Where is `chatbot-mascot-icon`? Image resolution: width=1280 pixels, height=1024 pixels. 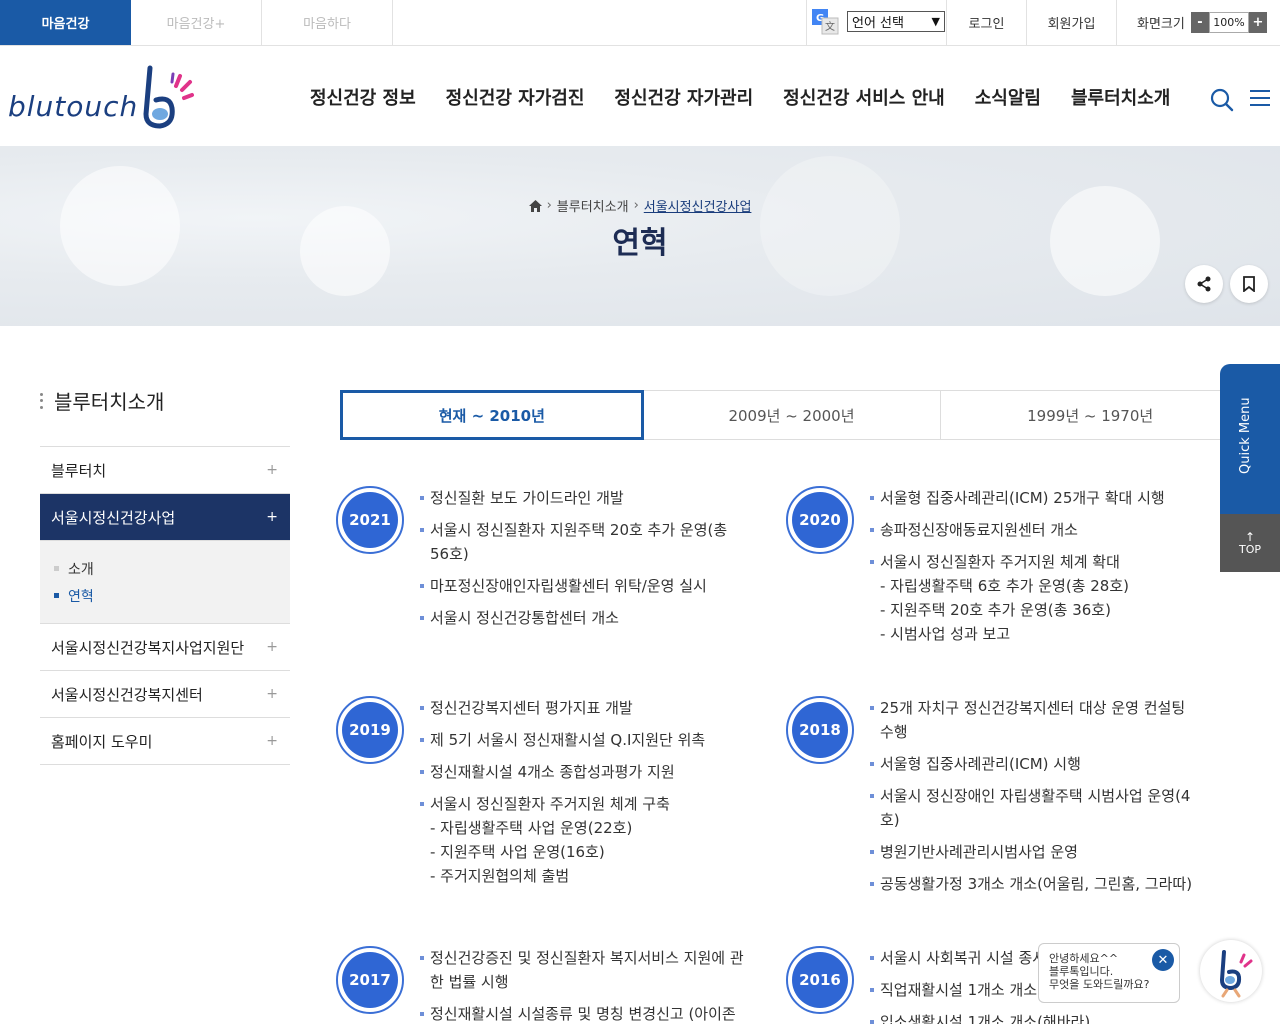
chatbot-mascot-icon is located at coordinates (1236, 974).